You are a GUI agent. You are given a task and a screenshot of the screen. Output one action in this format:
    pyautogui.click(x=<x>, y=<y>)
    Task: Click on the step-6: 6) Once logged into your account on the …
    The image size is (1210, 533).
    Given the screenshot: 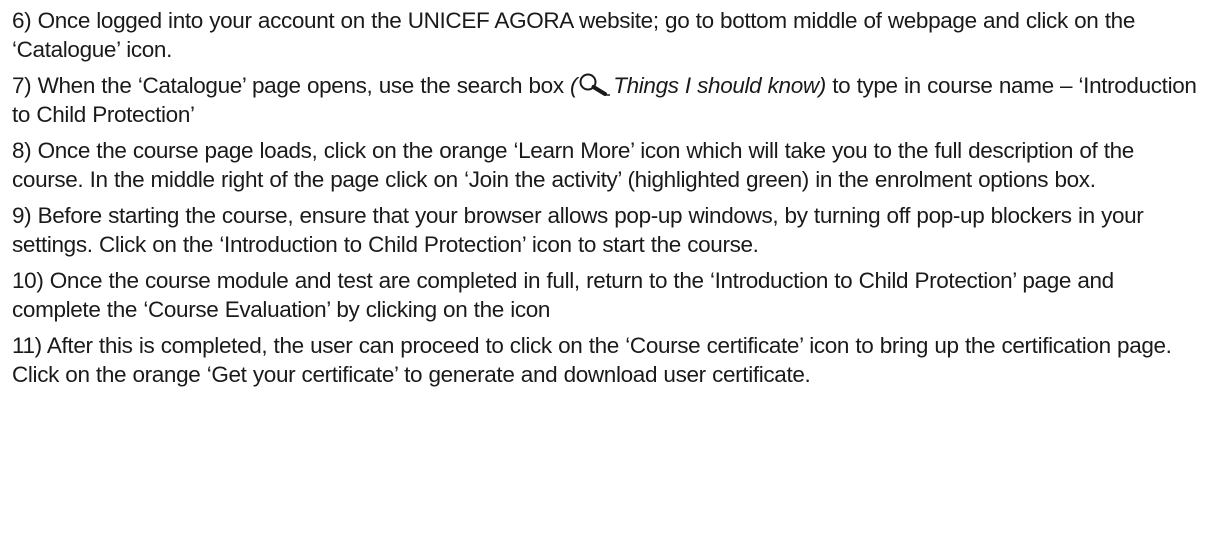 What is the action you would take?
    pyautogui.click(x=573, y=35)
    